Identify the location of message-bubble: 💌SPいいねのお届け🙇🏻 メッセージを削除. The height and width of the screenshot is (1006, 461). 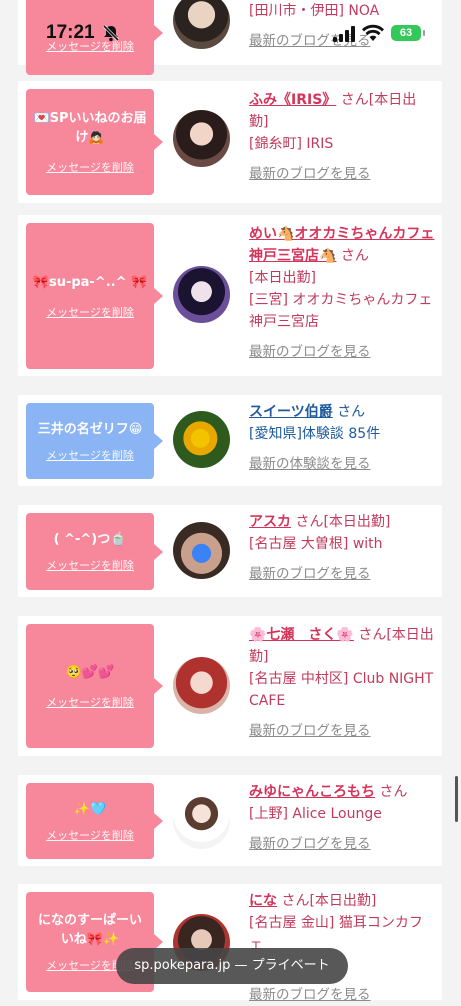
(94, 142).